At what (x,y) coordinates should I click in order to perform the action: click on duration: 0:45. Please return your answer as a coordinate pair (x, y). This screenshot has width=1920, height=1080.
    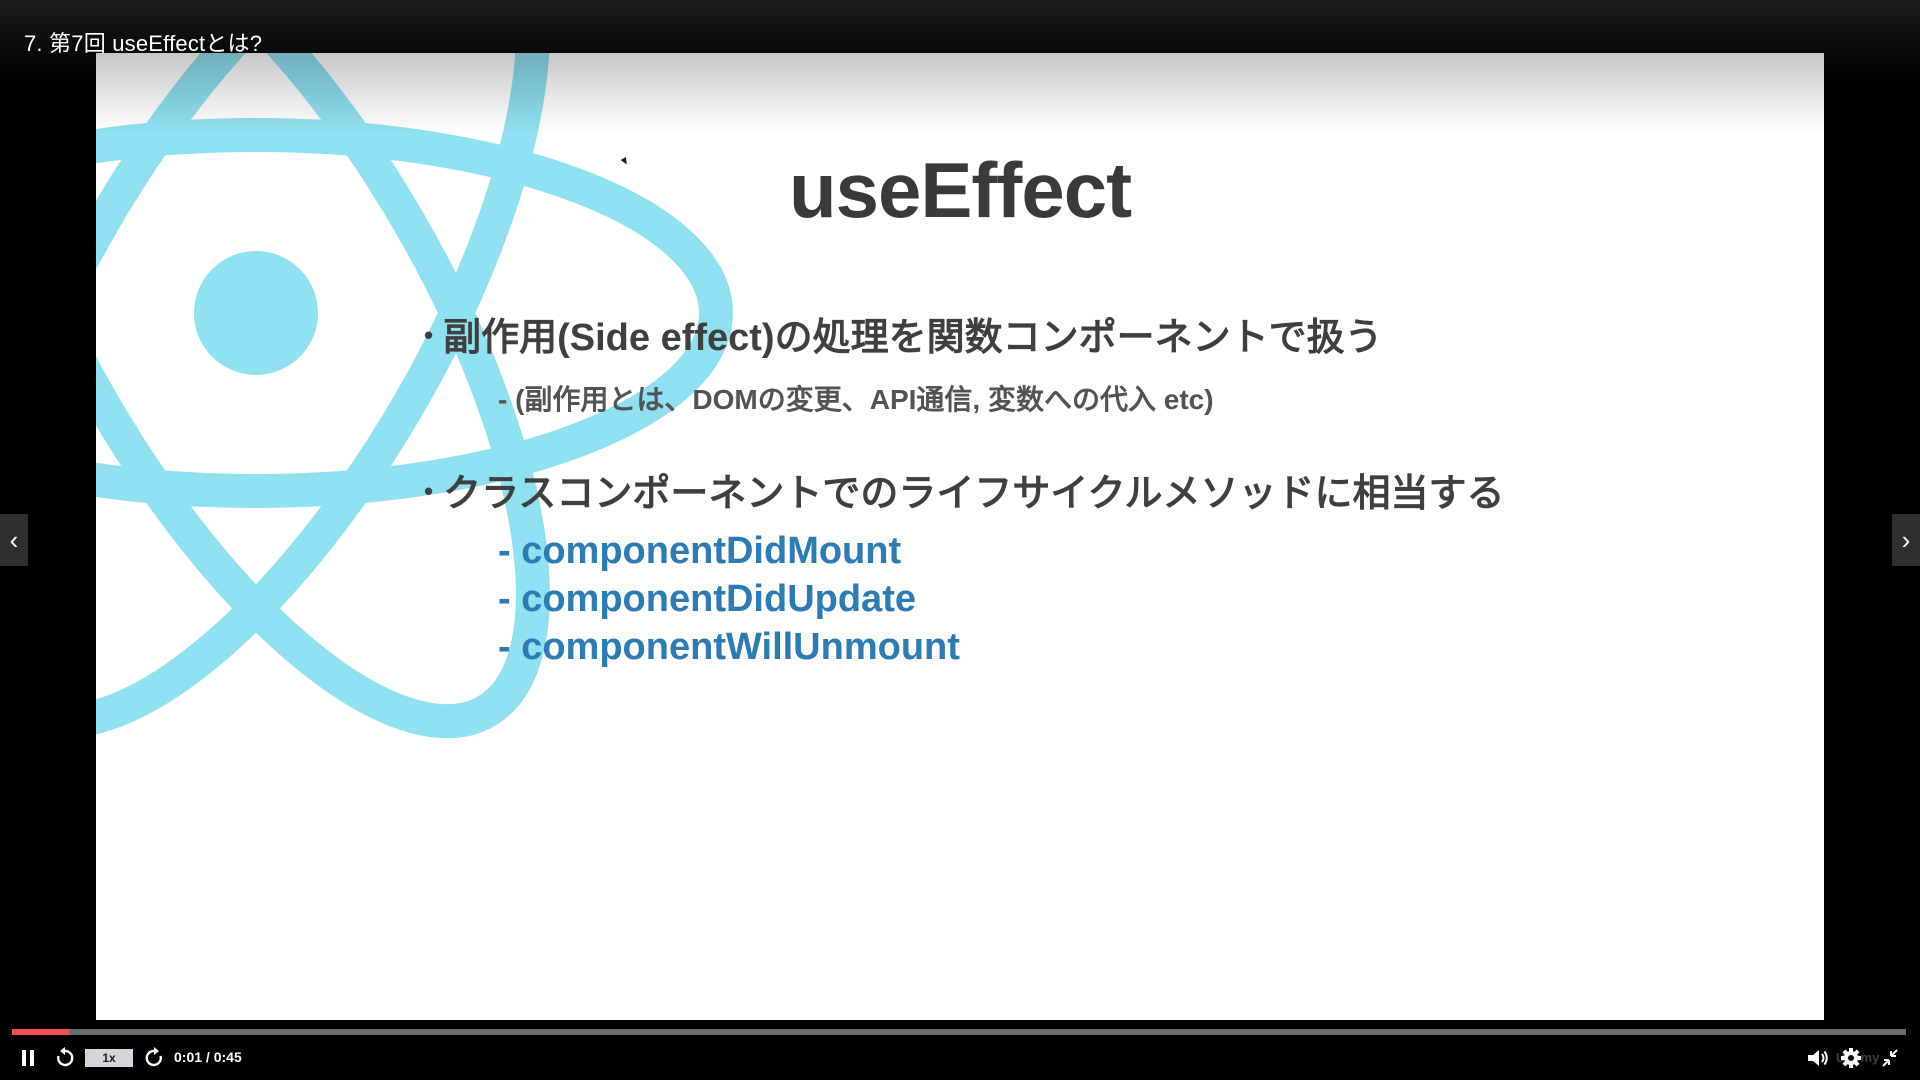
    Looking at the image, I should click on (227, 1057).